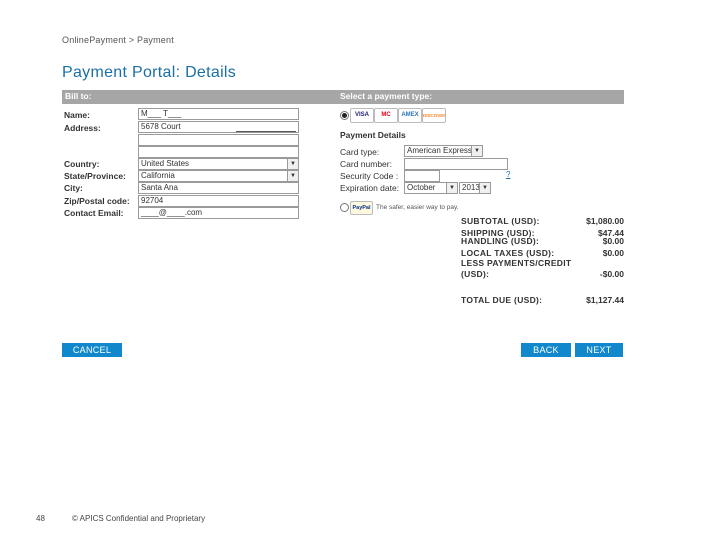 The width and height of the screenshot is (720, 540). What do you see at coordinates (218, 164) in the screenshot?
I see `country-select: United States ▼` at bounding box center [218, 164].